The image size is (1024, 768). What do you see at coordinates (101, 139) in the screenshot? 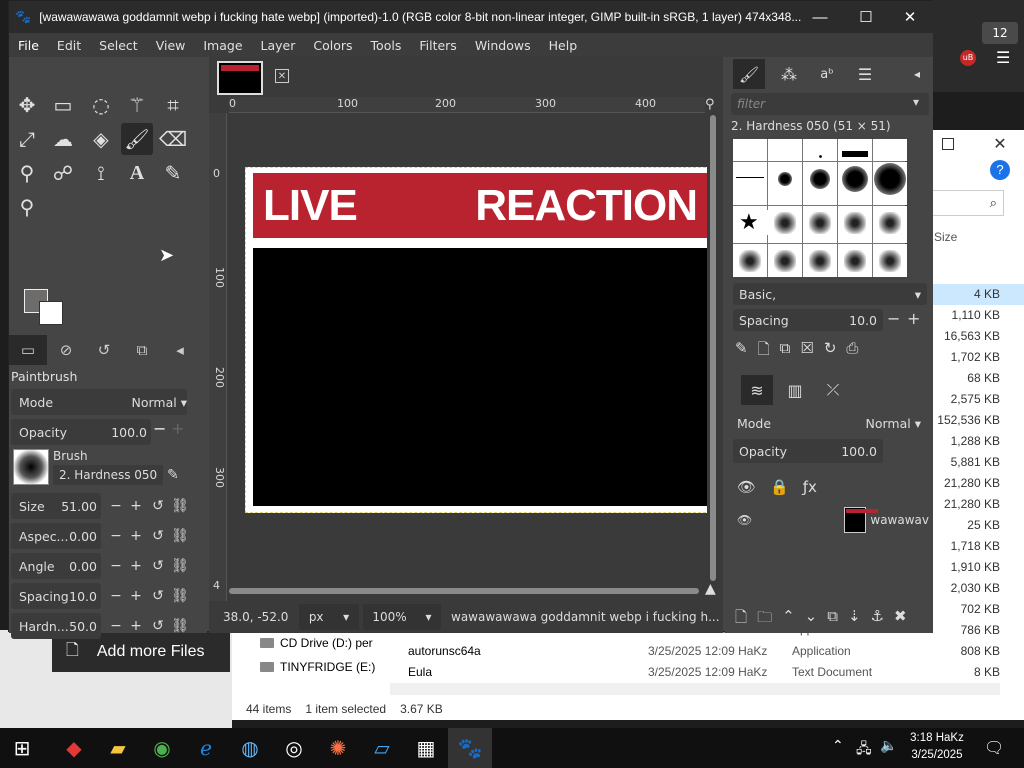
I see `bucket-fill-tool-icon: ◈` at bounding box center [101, 139].